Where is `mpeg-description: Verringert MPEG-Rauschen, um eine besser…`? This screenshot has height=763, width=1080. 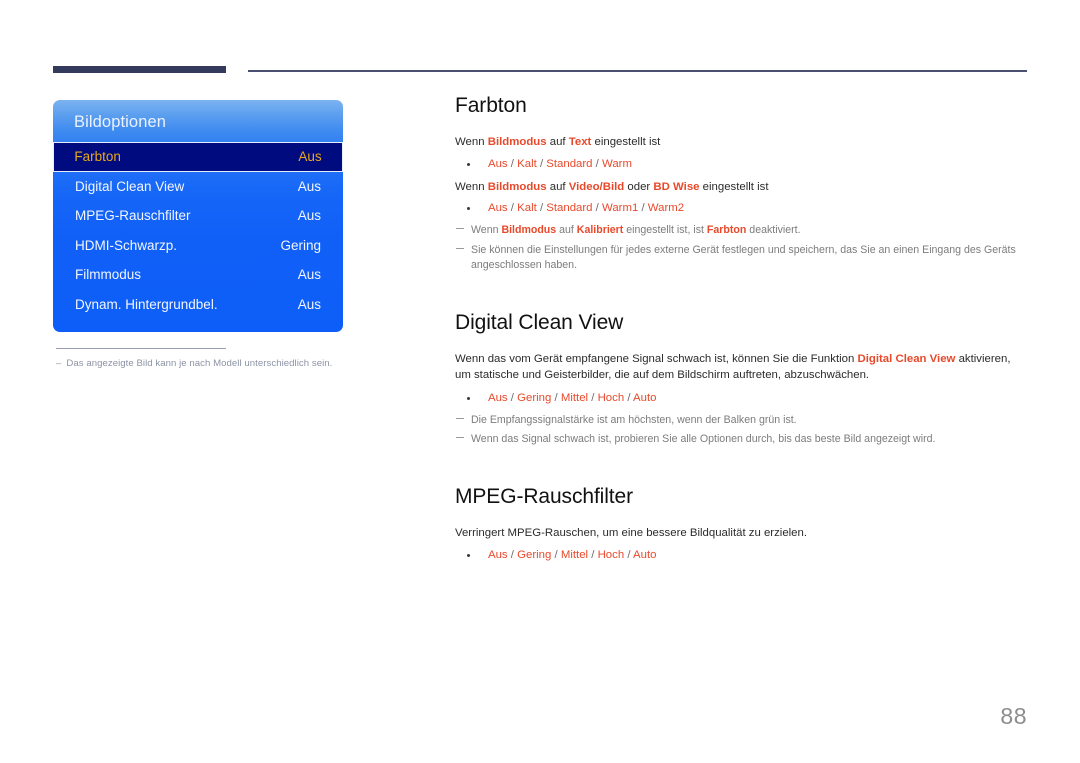
mpeg-description: Verringert MPEG-Rauschen, um eine besser… is located at coordinates (631, 532).